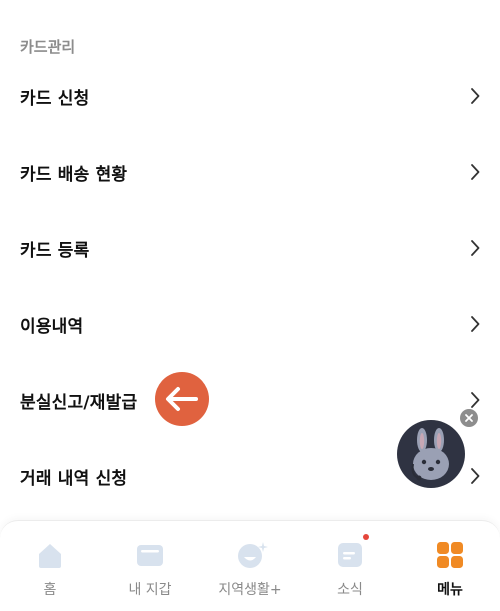 The image size is (500, 611). I want to click on tab-label: 지역생활+, so click(250, 590).